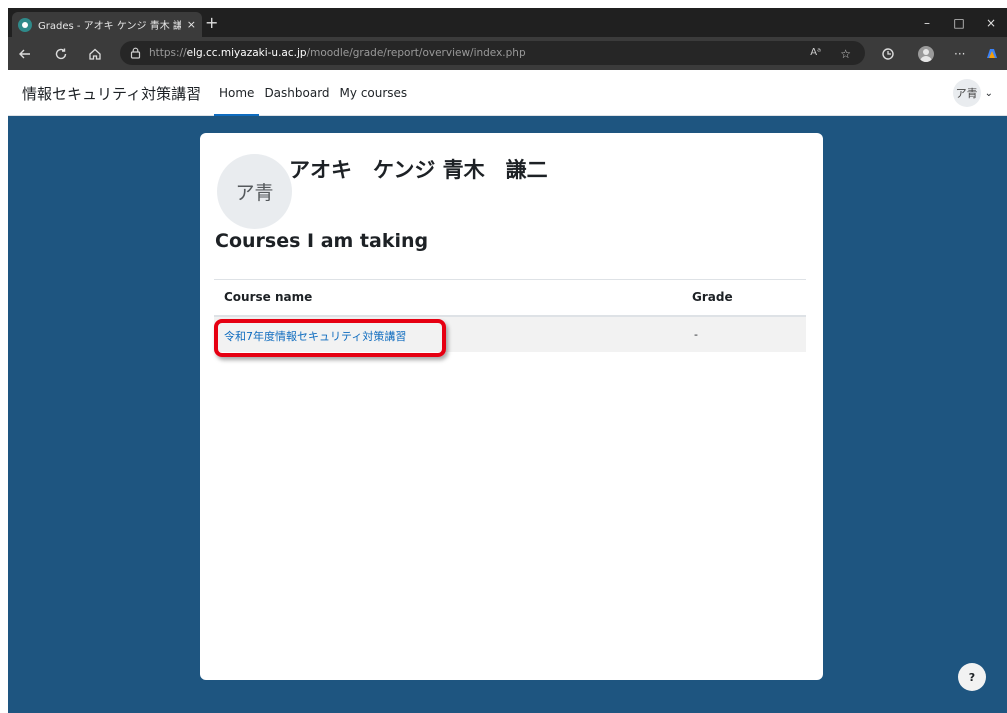 Image resolution: width=1007 pixels, height=713 pixels. I want to click on url-path: /moodle/grade/report/overview/index.php, so click(416, 53).